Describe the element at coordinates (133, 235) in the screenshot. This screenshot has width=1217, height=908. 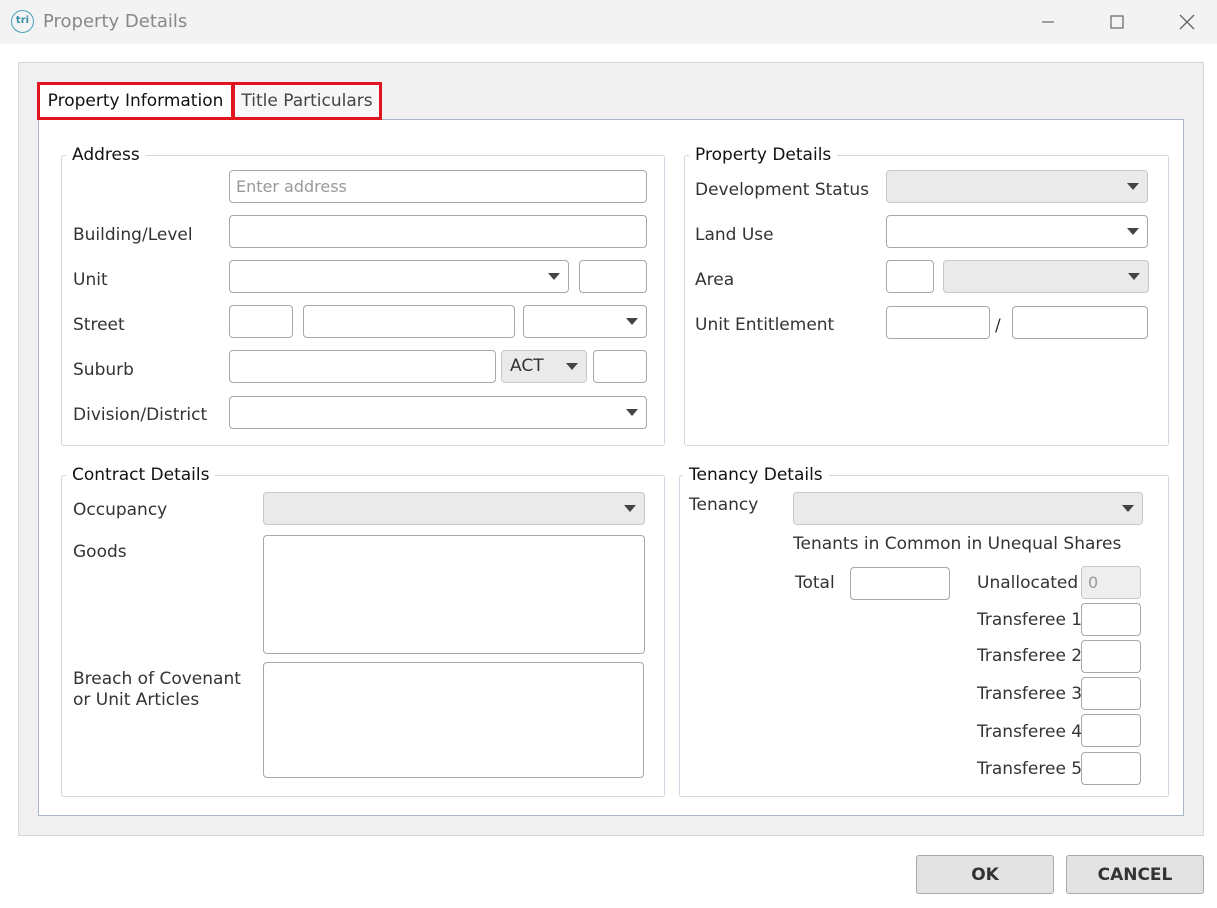
I see `building-level-label: Building/Level` at that location.